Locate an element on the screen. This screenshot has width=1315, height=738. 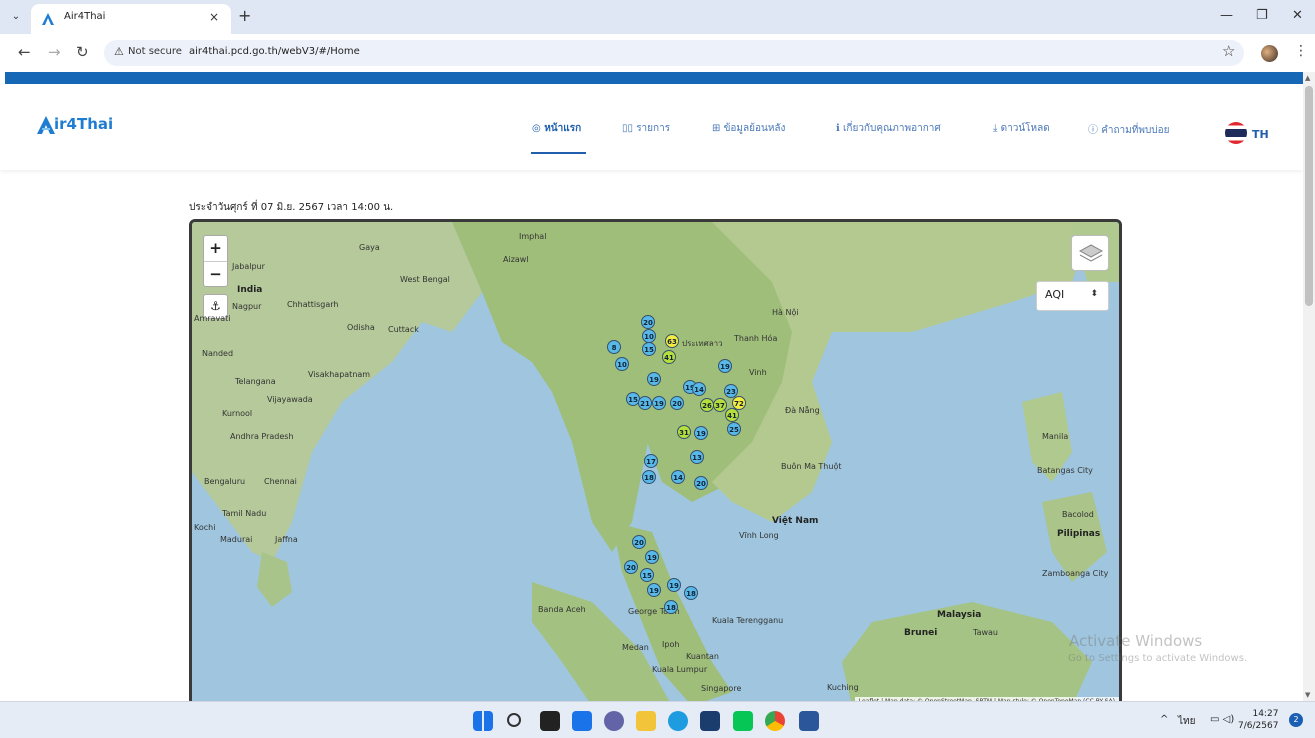
start-menu-icon is located at coordinates (483, 721).